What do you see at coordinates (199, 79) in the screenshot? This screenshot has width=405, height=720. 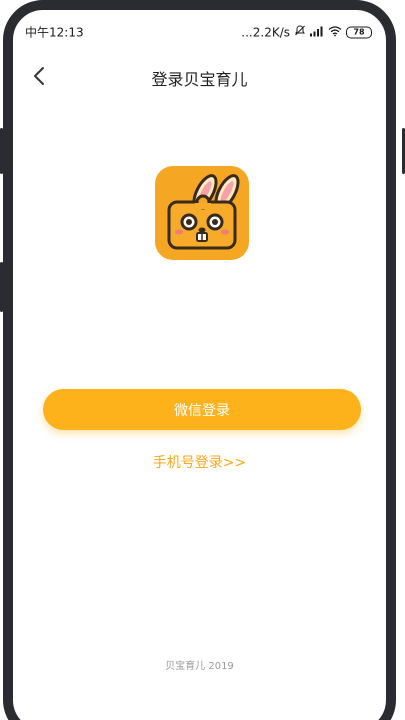 I see `page-title: 登录贝宝育儿` at bounding box center [199, 79].